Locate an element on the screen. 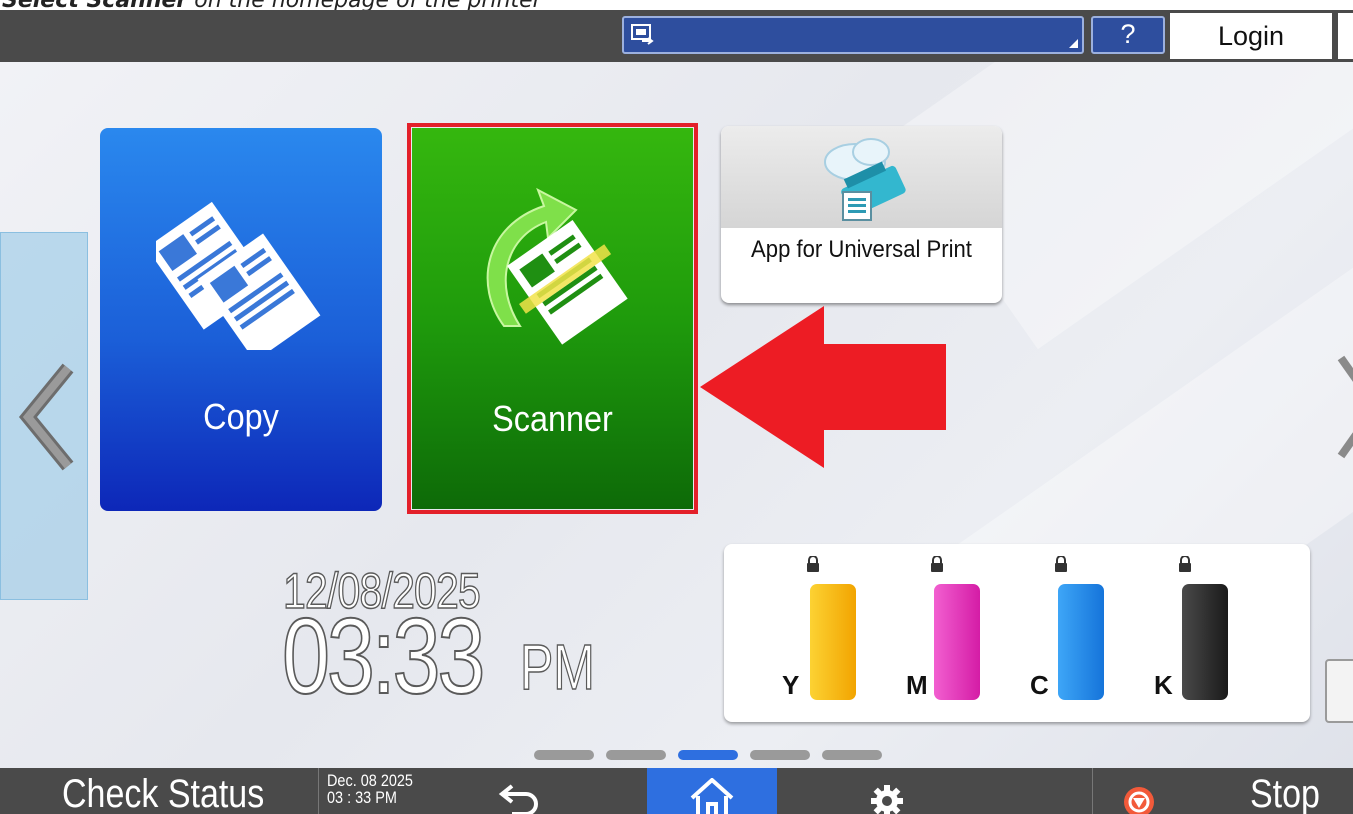 This screenshot has height=814, width=1353. toner-yellow: Y is located at coordinates (790, 633).